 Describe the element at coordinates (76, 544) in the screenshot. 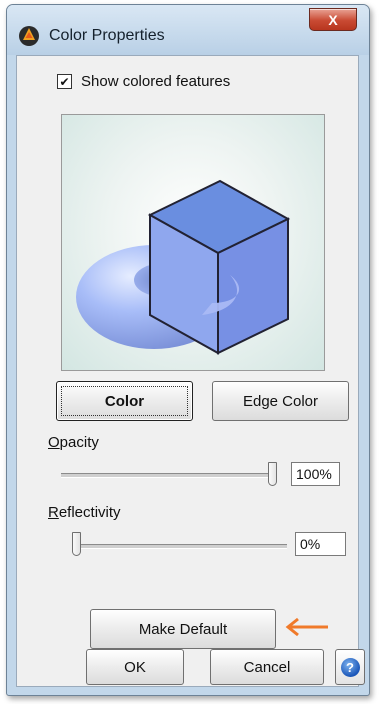

I see `reflectivity-slider-thumb` at that location.